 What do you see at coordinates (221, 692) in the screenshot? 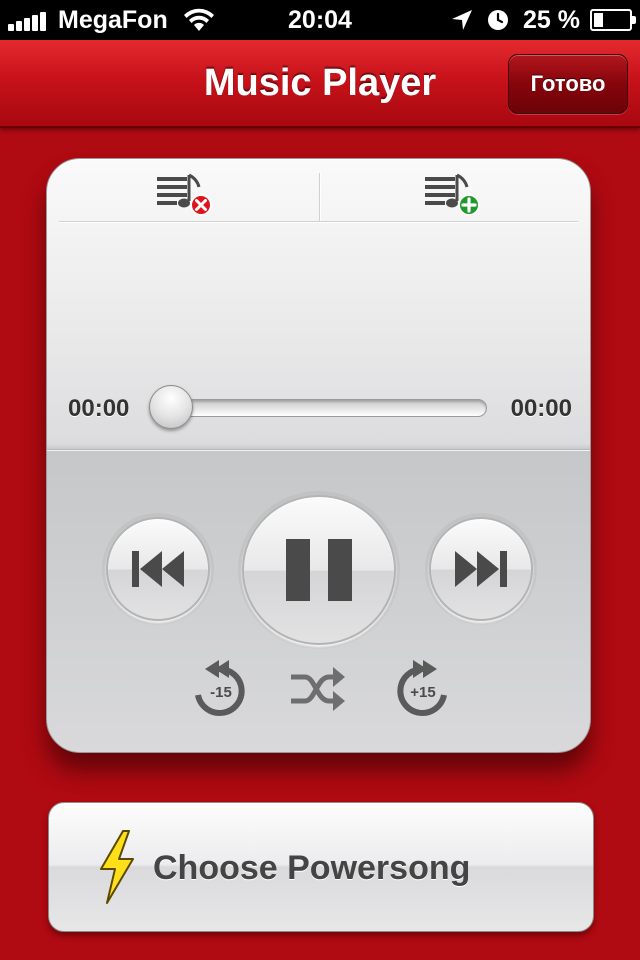
I see `rewind-label: -15` at bounding box center [221, 692].